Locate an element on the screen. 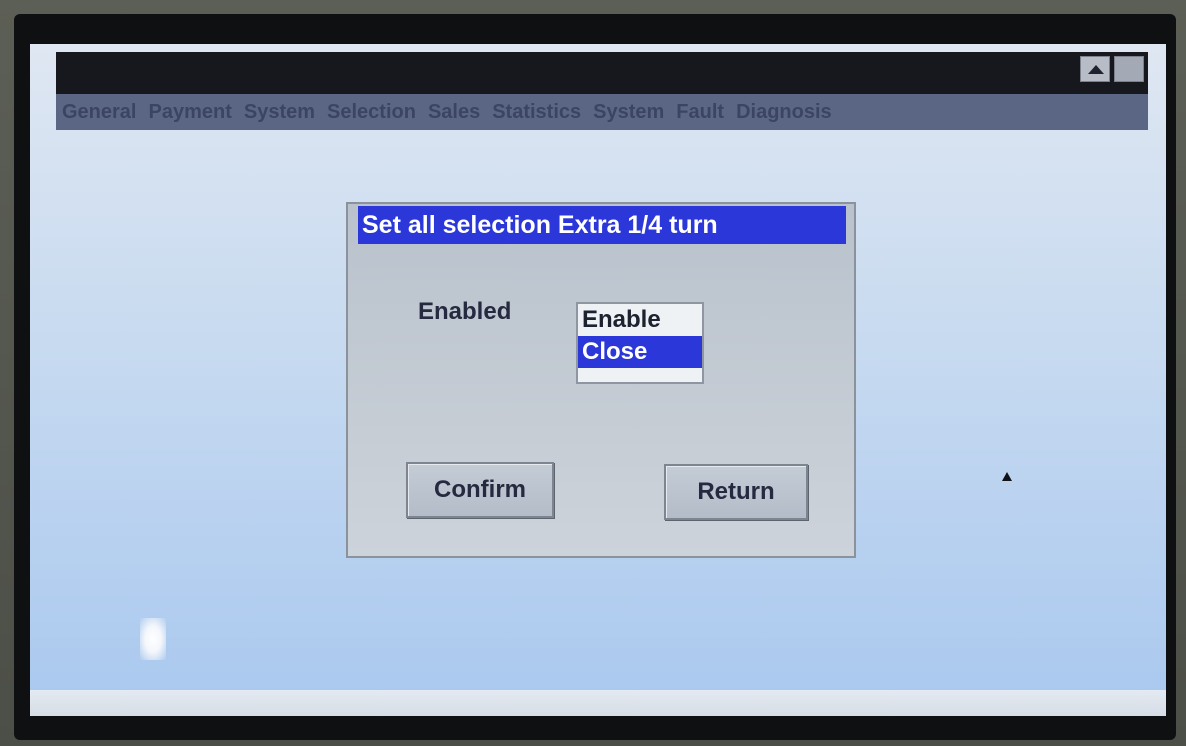 This screenshot has width=1186, height=746. menu-item-general: General is located at coordinates (99, 112).